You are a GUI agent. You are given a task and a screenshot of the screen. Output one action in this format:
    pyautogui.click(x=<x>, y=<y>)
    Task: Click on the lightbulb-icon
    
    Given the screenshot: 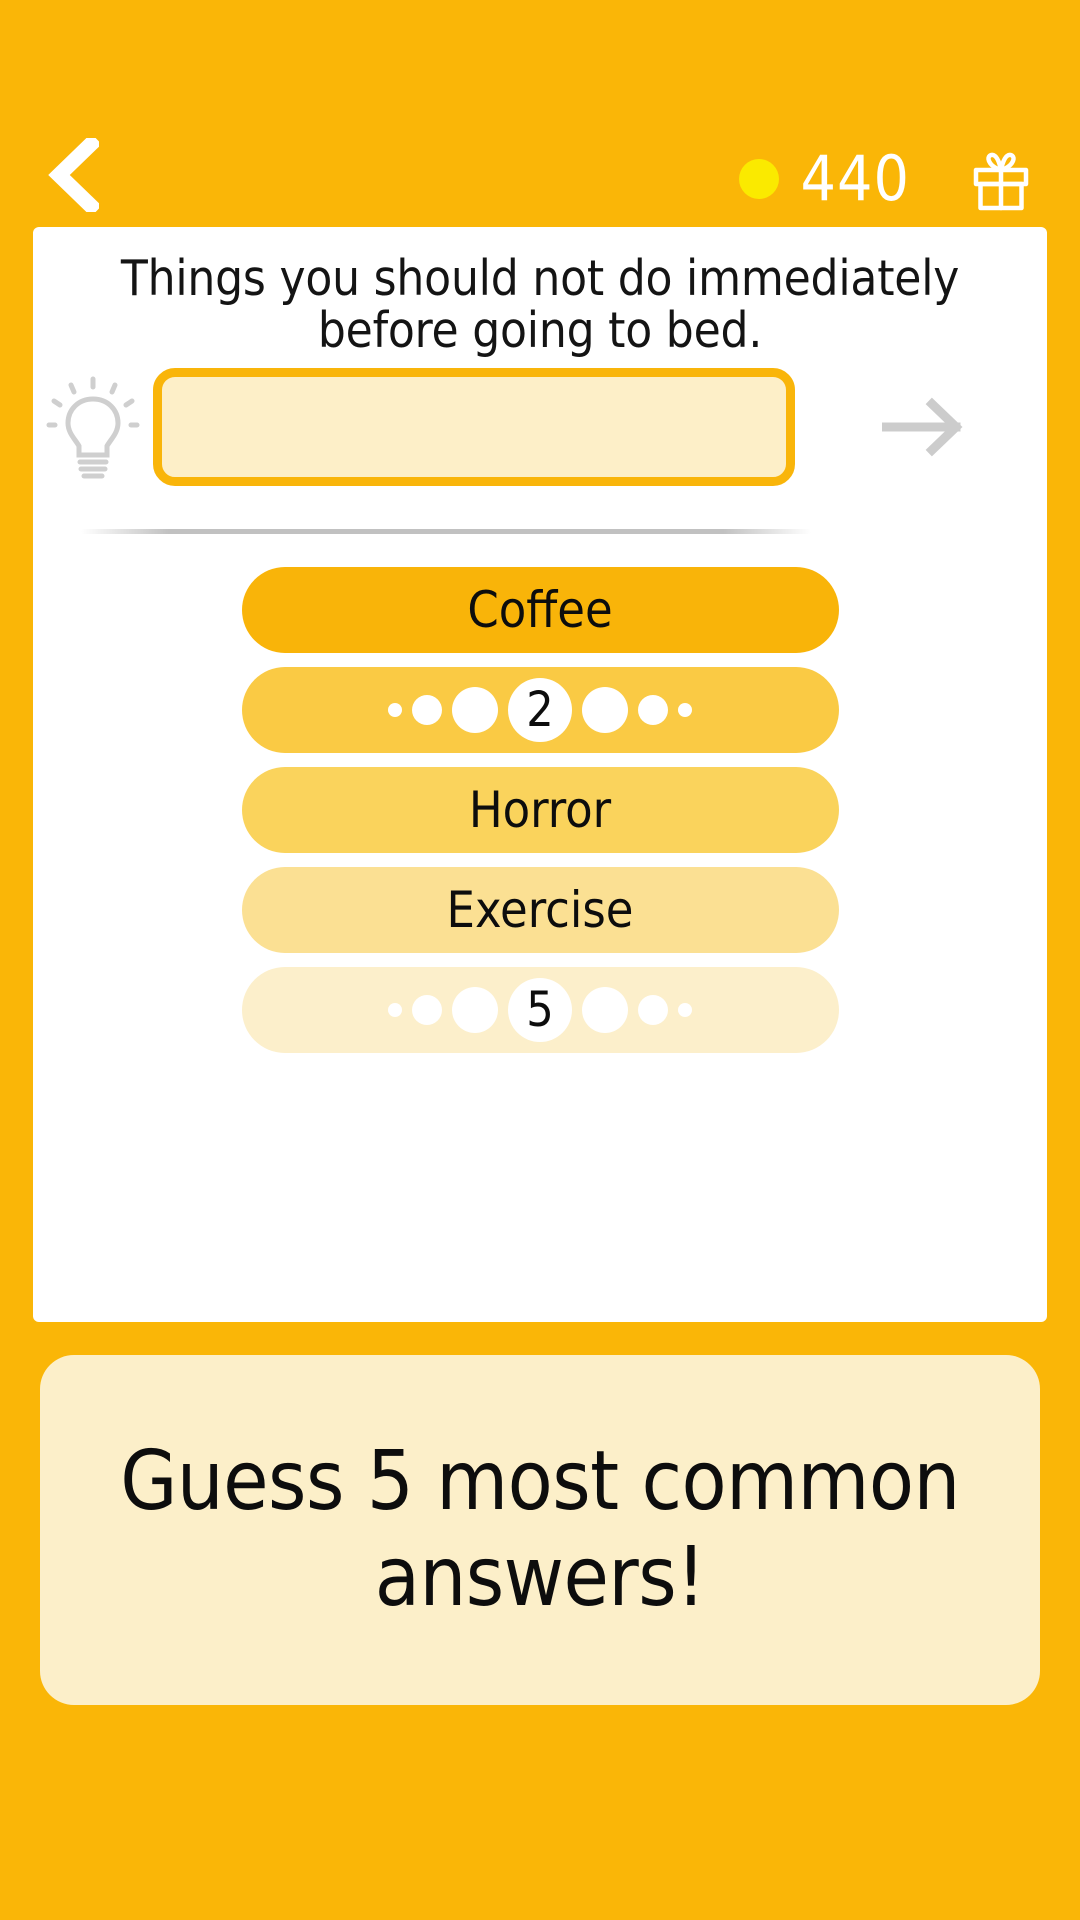 What is the action you would take?
    pyautogui.click(x=93, y=427)
    